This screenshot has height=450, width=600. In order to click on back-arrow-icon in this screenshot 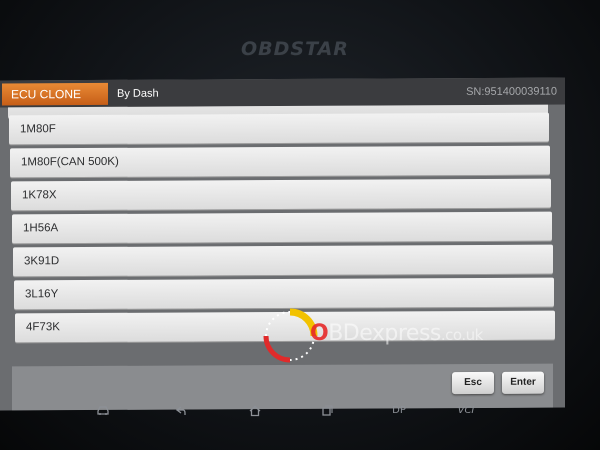, I will do `click(181, 412)`.